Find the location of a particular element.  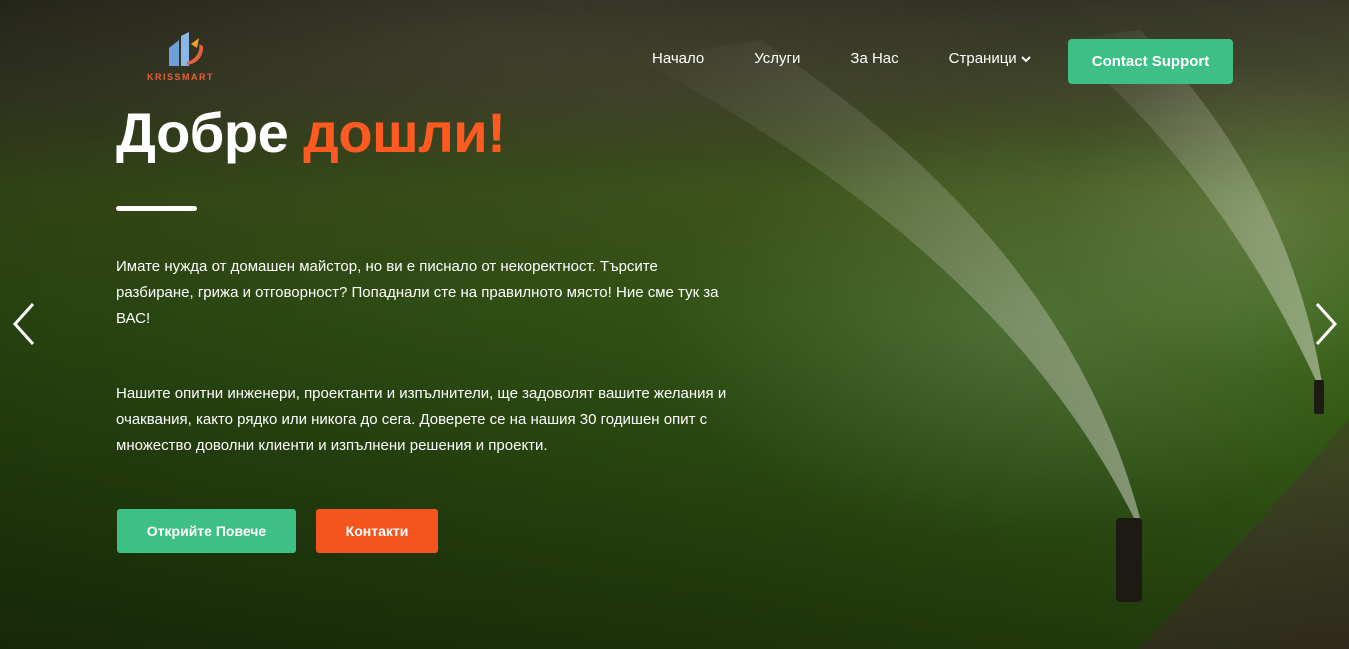

chevron-down-icon is located at coordinates (1025, 58).